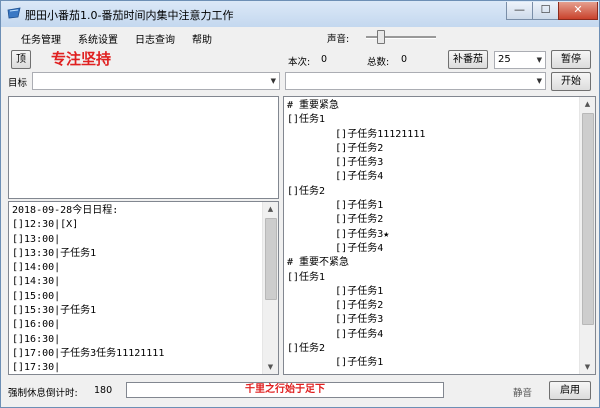 The width and height of the screenshot is (600, 408). I want to click on schedule-line: []15:00|, so click(88, 297).